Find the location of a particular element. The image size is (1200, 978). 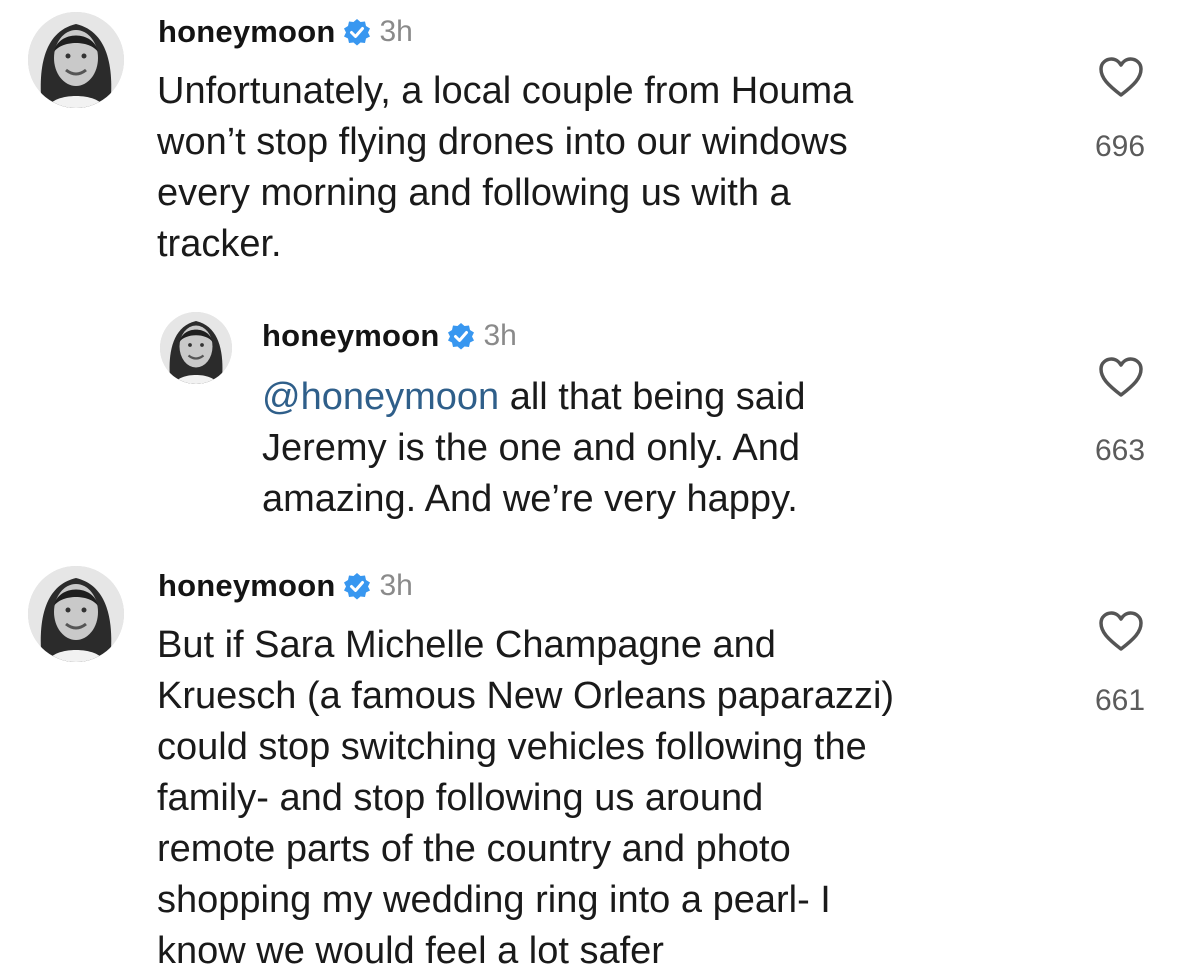

comment-line: @honeymoon all that being said is located at coordinates (534, 397).